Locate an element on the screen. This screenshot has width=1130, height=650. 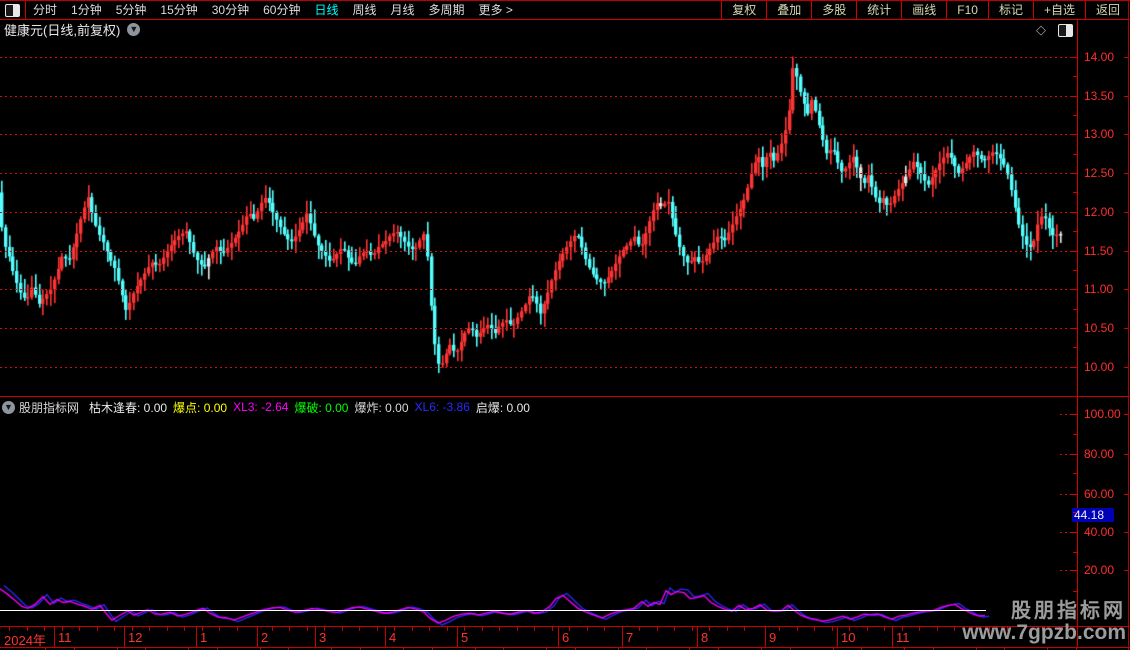
chart-title: 健康元(日线,前复权) is located at coordinates (62, 29).